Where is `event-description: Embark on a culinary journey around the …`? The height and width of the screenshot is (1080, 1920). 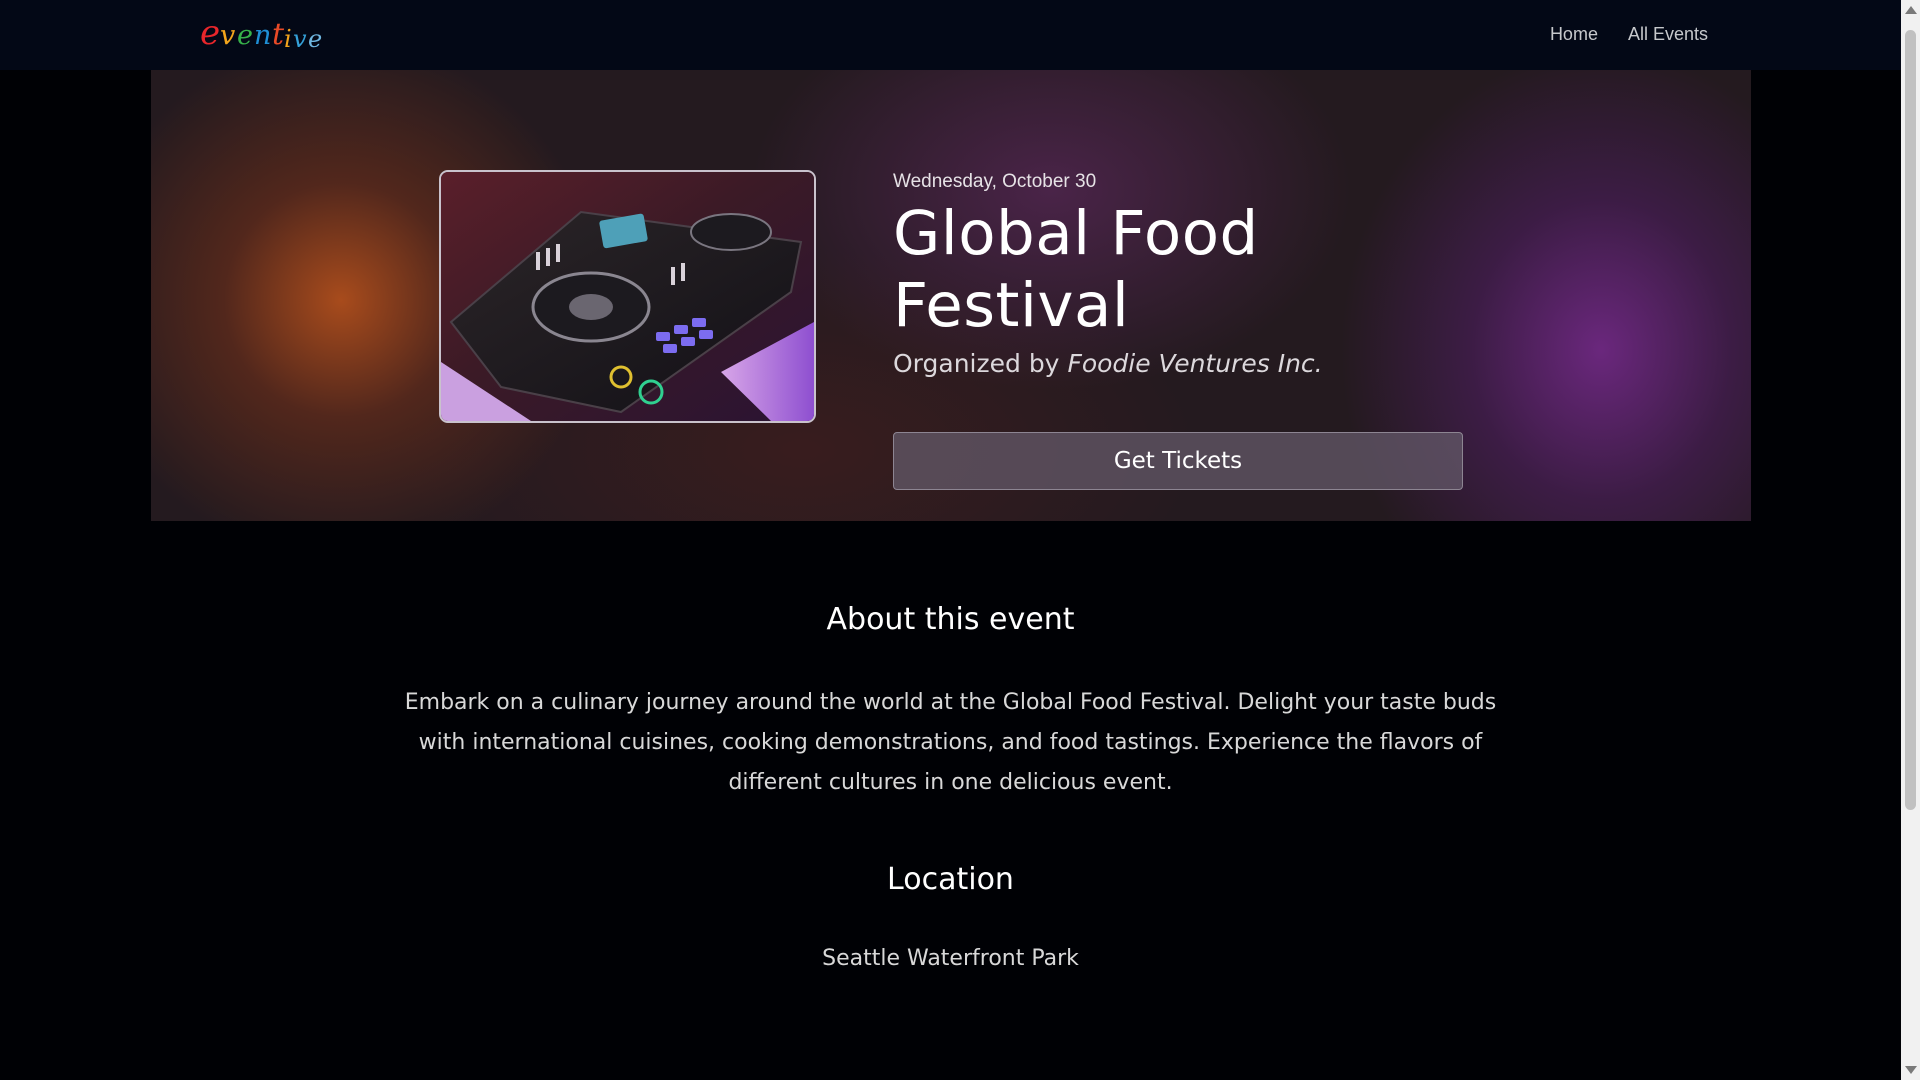 event-description: Embark on a culinary journey around the … is located at coordinates (950, 742).